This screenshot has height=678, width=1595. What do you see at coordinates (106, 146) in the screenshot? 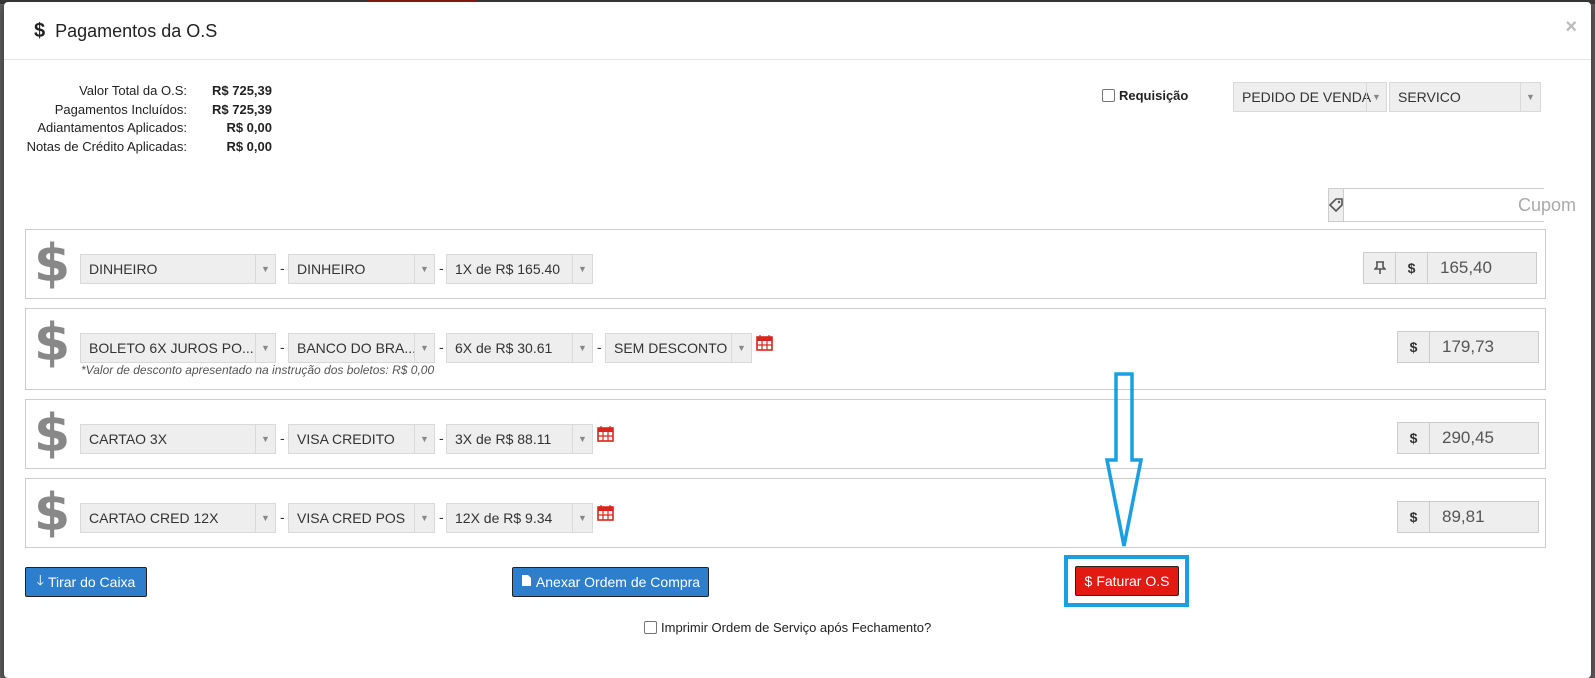
I see `summary-label: Notas de Crédito Aplicadas:` at bounding box center [106, 146].